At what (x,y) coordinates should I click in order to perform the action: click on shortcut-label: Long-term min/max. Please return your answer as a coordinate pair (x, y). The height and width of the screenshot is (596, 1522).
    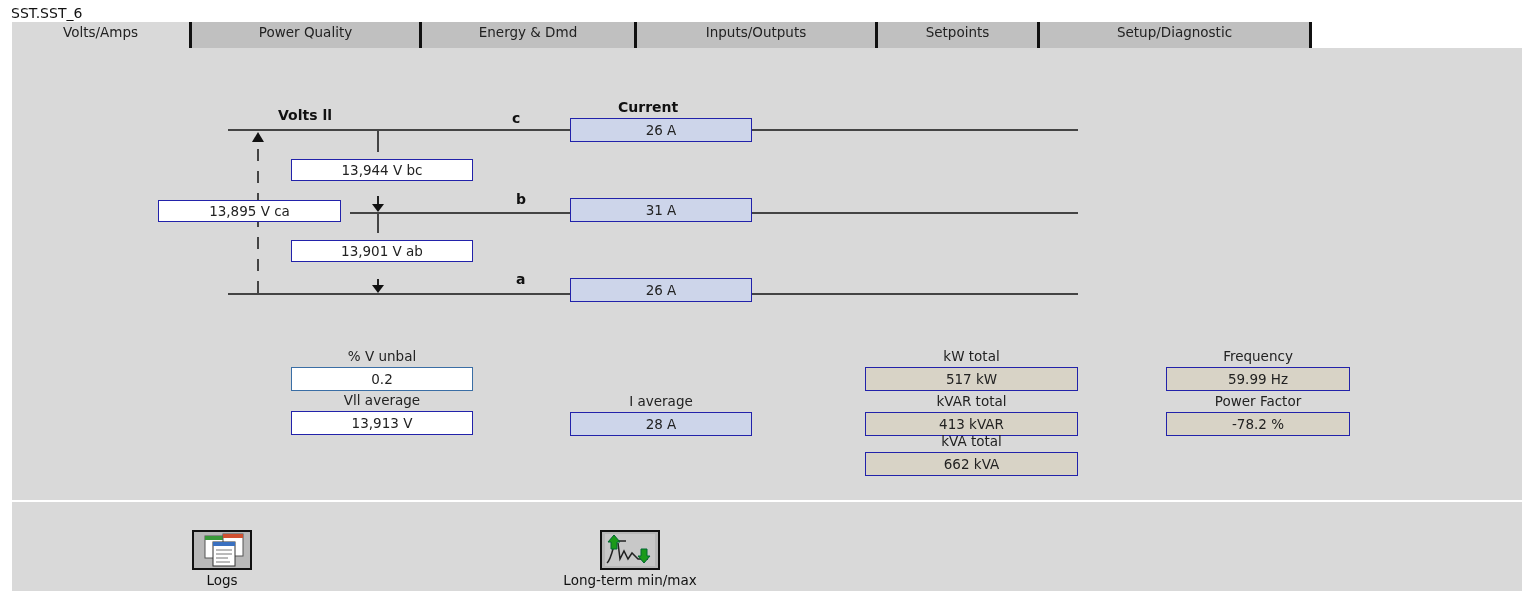
    Looking at the image, I should click on (630, 580).